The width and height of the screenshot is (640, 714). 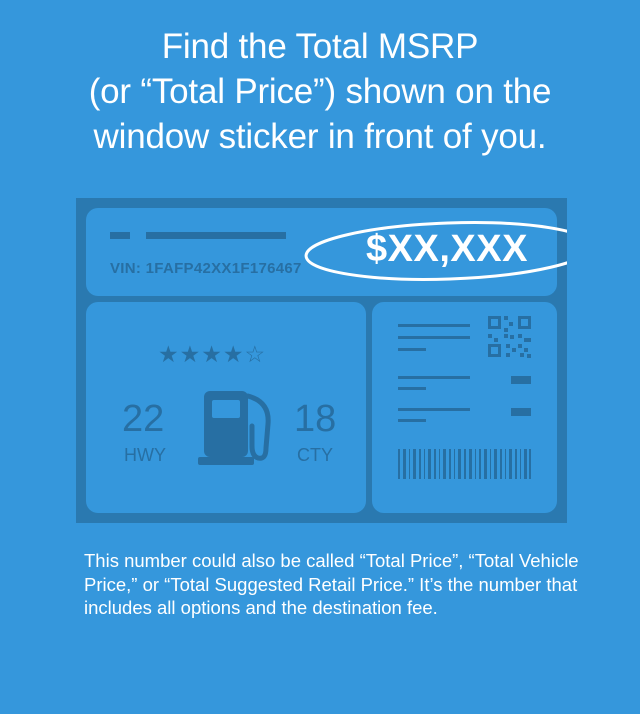 I want to click on city-label: CTY, so click(x=315, y=455).